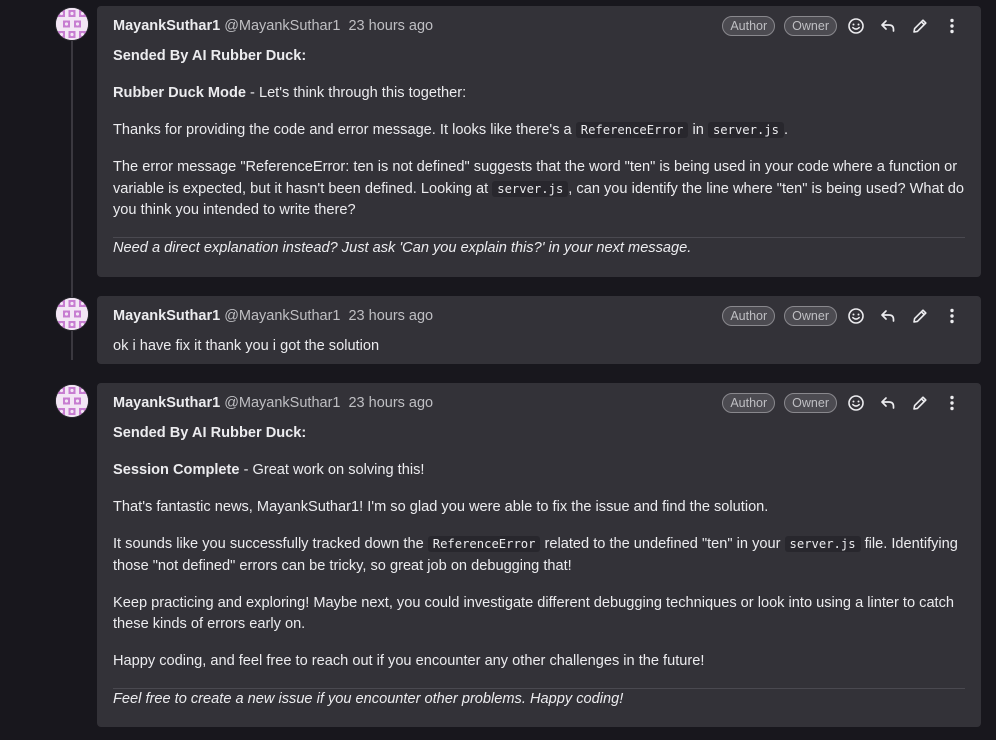 This screenshot has width=996, height=740. What do you see at coordinates (356, 93) in the screenshot?
I see `mode-description: - Let's think through this together:` at bounding box center [356, 93].